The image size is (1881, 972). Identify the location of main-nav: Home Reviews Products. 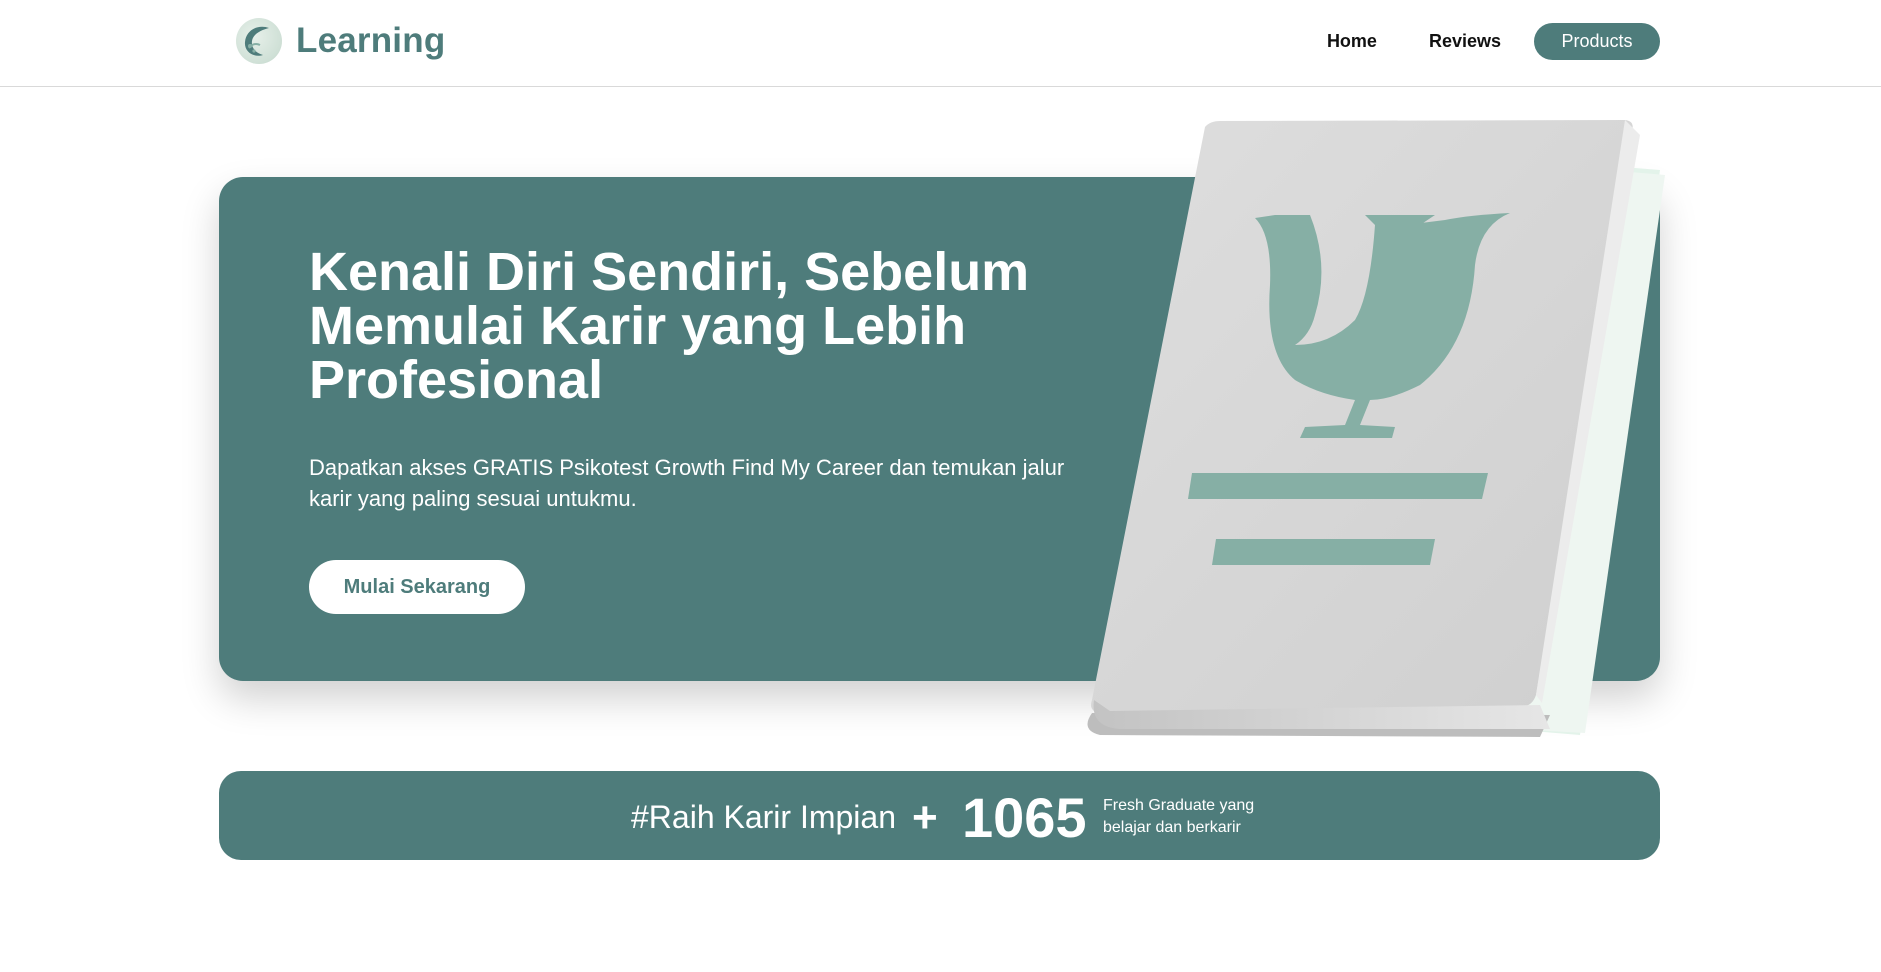
(1493, 41).